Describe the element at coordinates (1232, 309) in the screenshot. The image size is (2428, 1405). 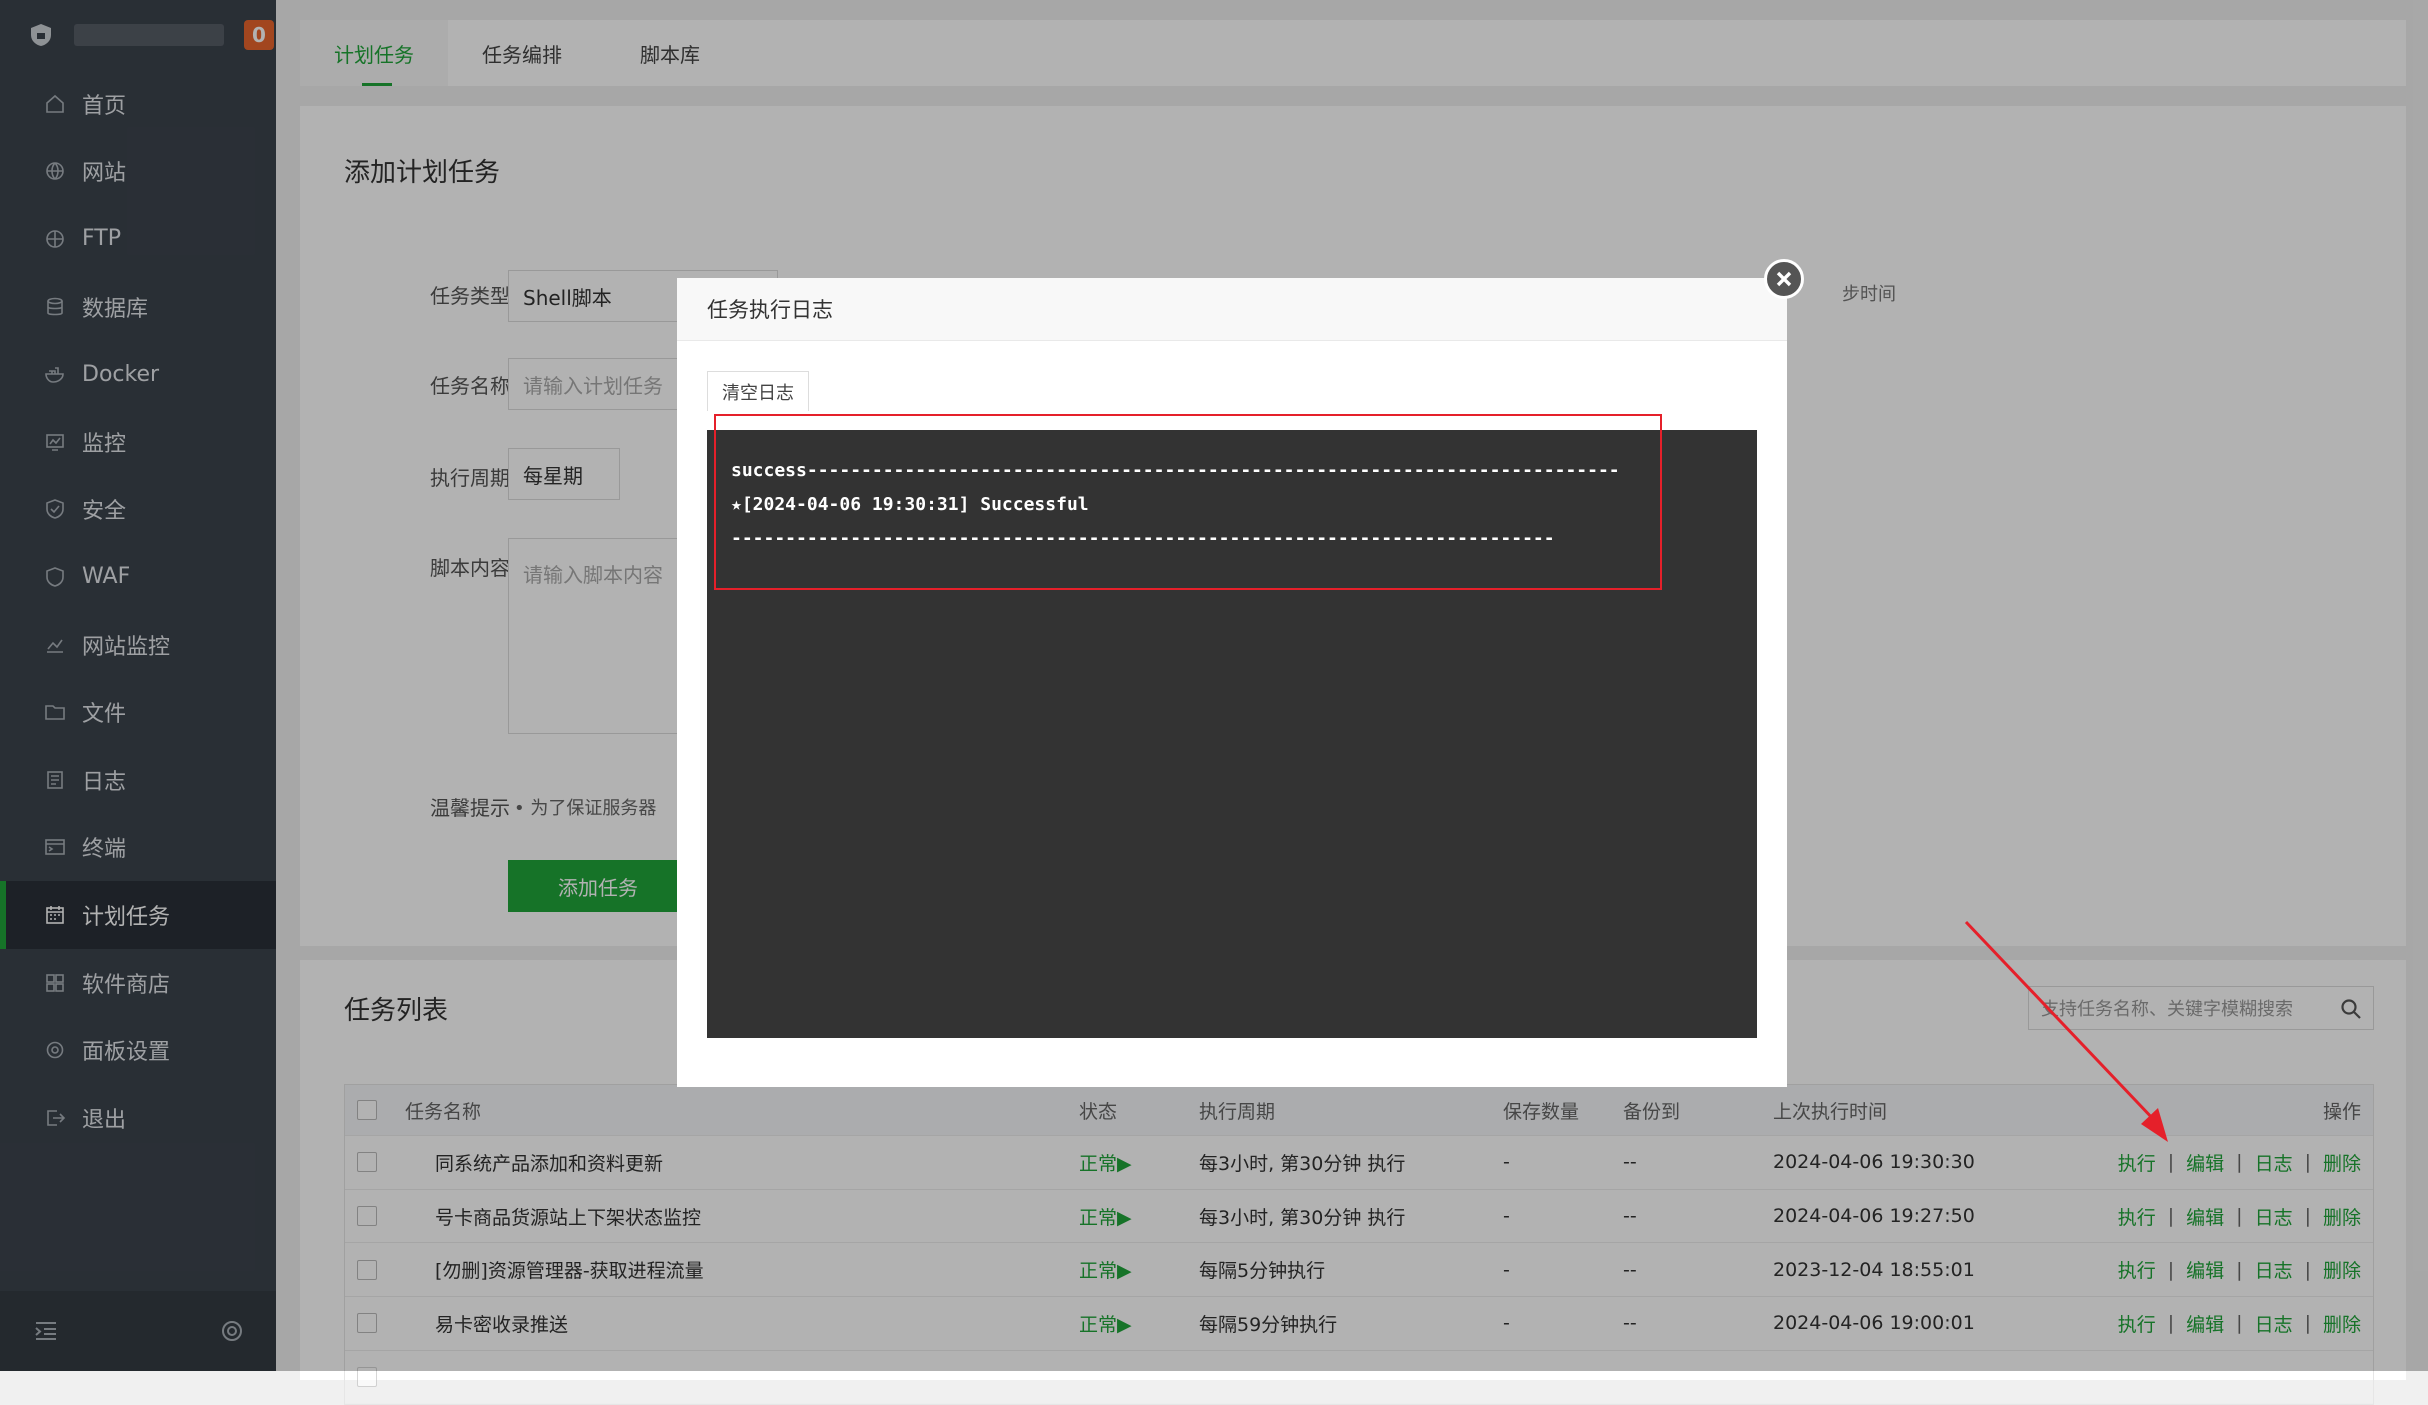
I see `modal-title: 任务执行日志` at that location.